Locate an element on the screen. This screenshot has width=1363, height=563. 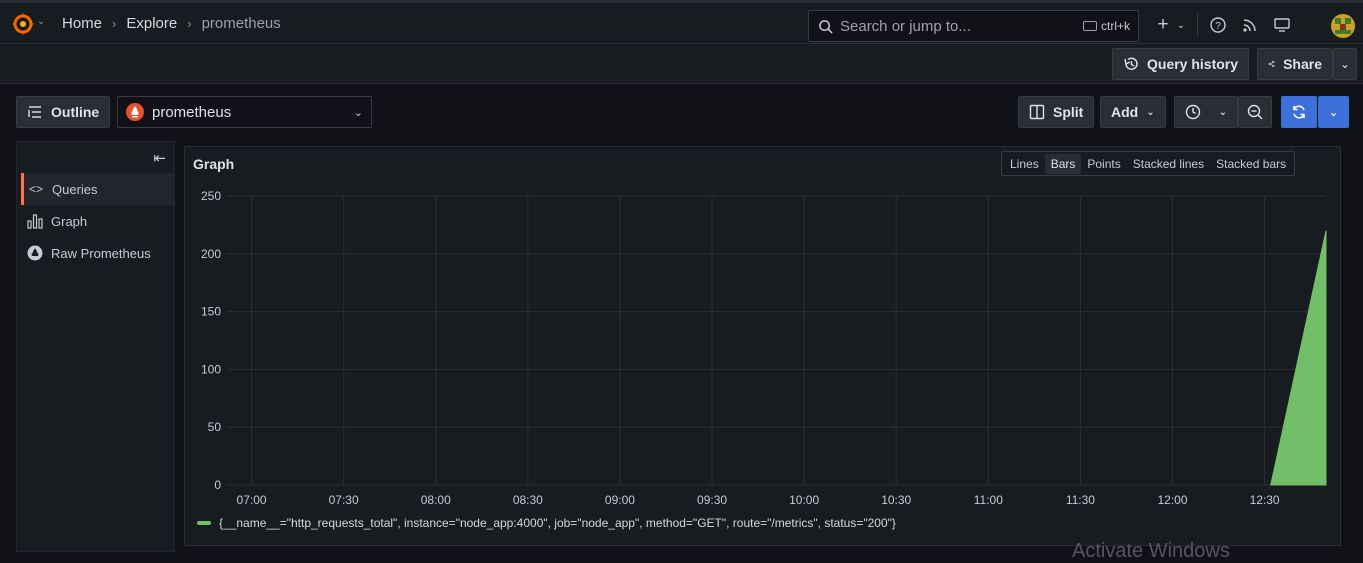
breadcrumb: Home › Explore › prometheus is located at coordinates (171, 23).